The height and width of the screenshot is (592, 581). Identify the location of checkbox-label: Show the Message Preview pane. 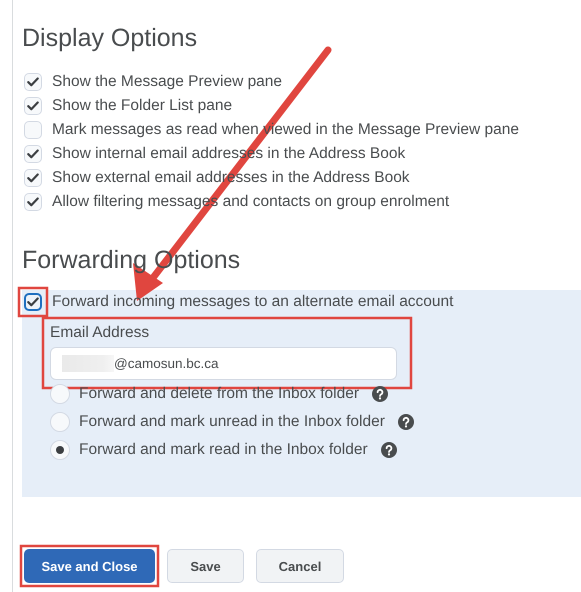
(167, 82).